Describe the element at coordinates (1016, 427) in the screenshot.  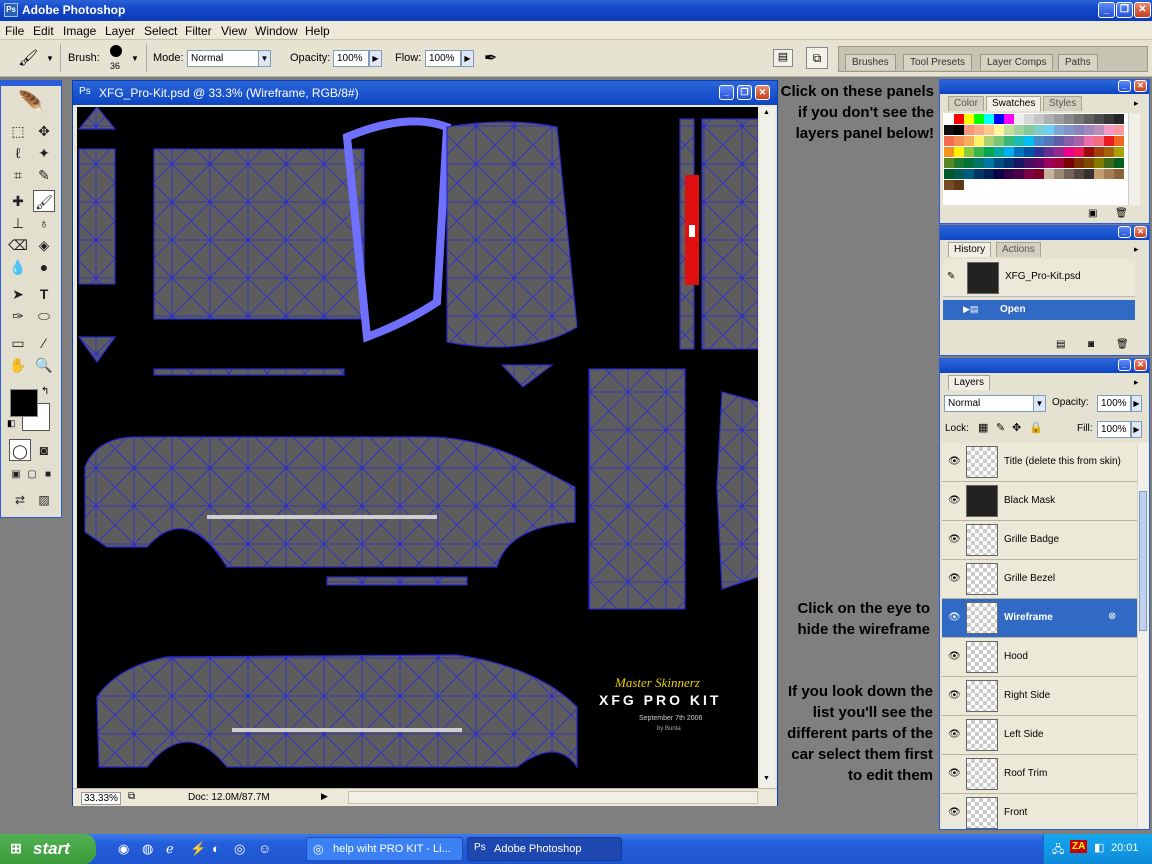
I see `lock-position-icon: ✥` at that location.